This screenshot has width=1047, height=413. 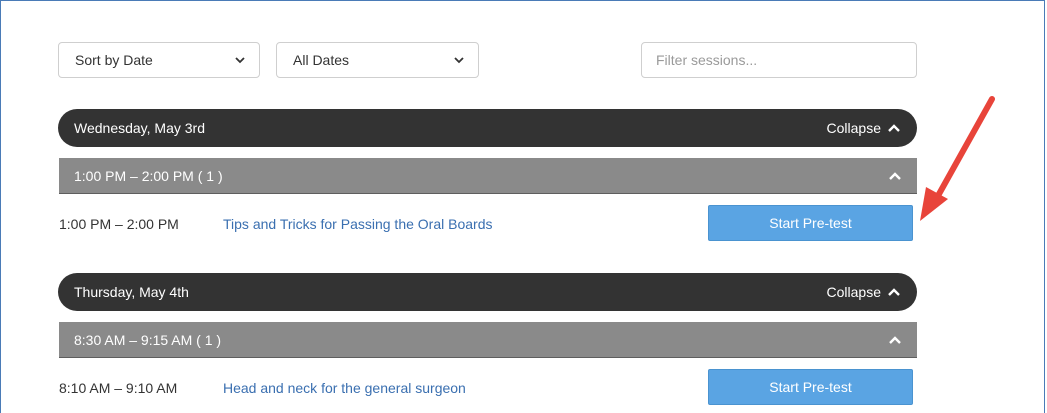 What do you see at coordinates (148, 339) in the screenshot?
I see `time-slot-label: 8:30 AM – 9:15 AM ( 1 )` at bounding box center [148, 339].